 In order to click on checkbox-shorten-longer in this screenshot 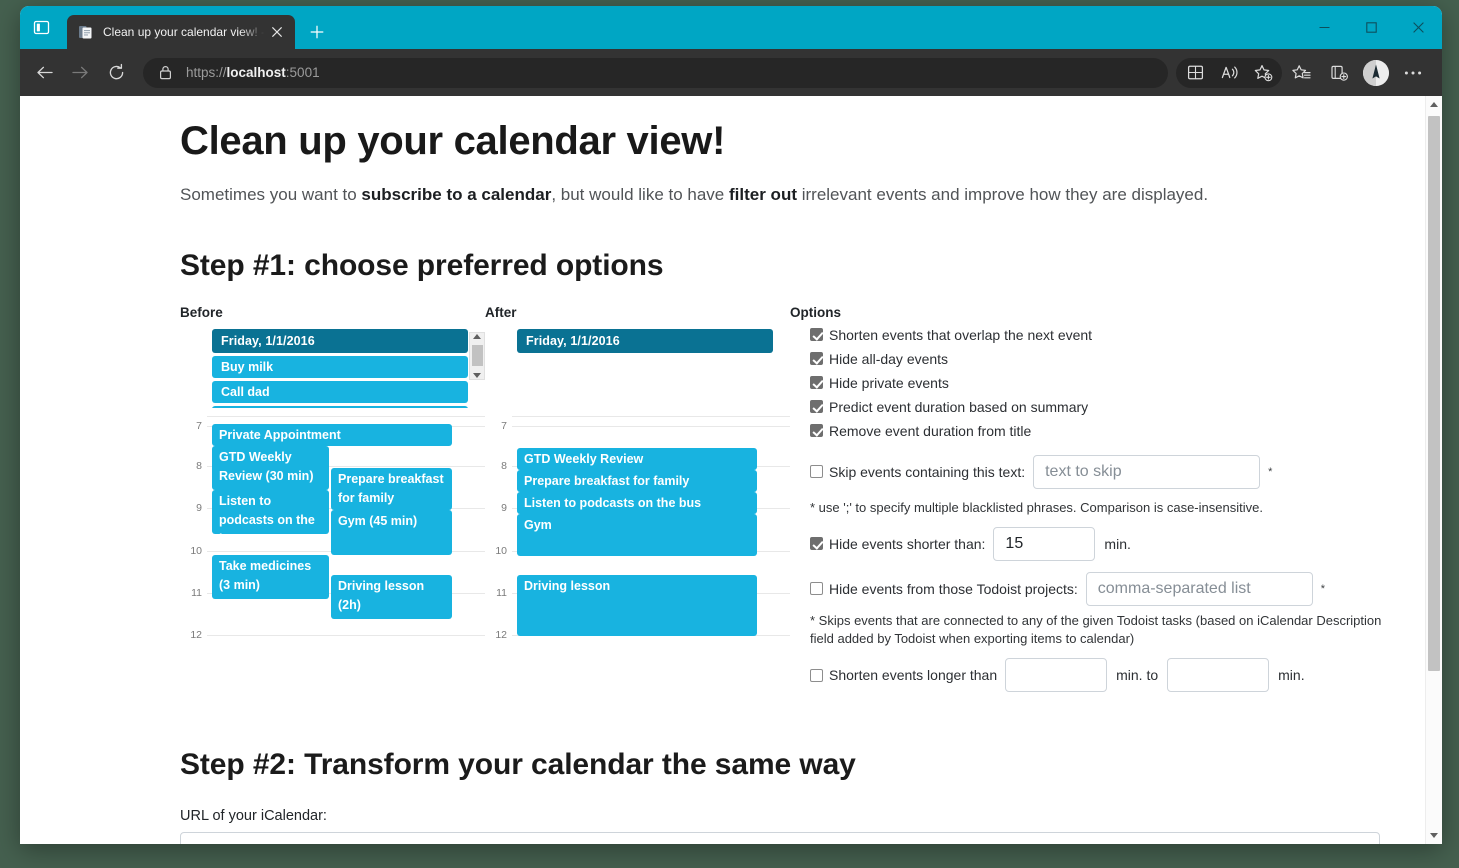, I will do `click(816, 675)`.